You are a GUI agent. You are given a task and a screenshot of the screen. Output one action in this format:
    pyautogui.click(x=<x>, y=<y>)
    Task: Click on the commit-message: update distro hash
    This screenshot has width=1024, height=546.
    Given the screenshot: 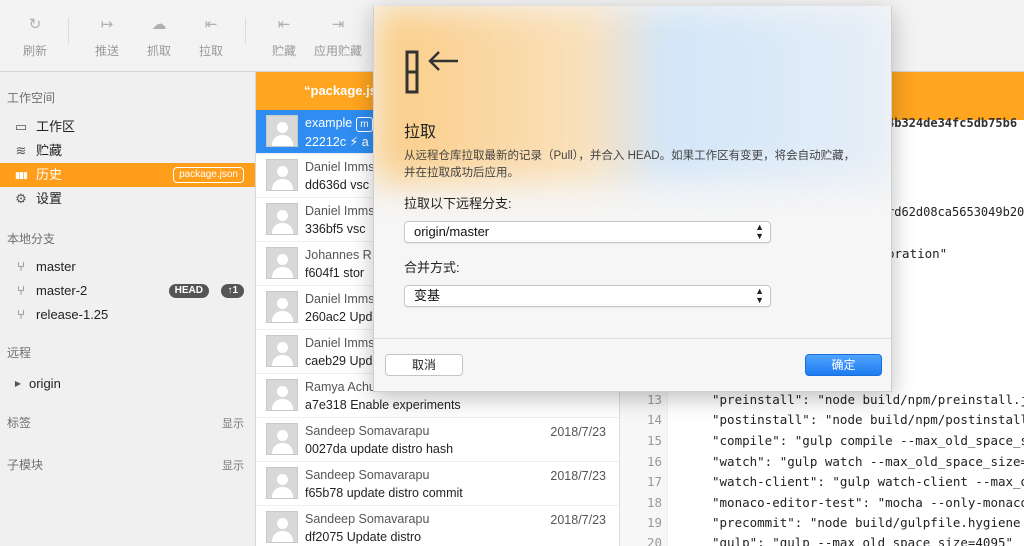 What is the action you would take?
    pyautogui.click(x=402, y=449)
    